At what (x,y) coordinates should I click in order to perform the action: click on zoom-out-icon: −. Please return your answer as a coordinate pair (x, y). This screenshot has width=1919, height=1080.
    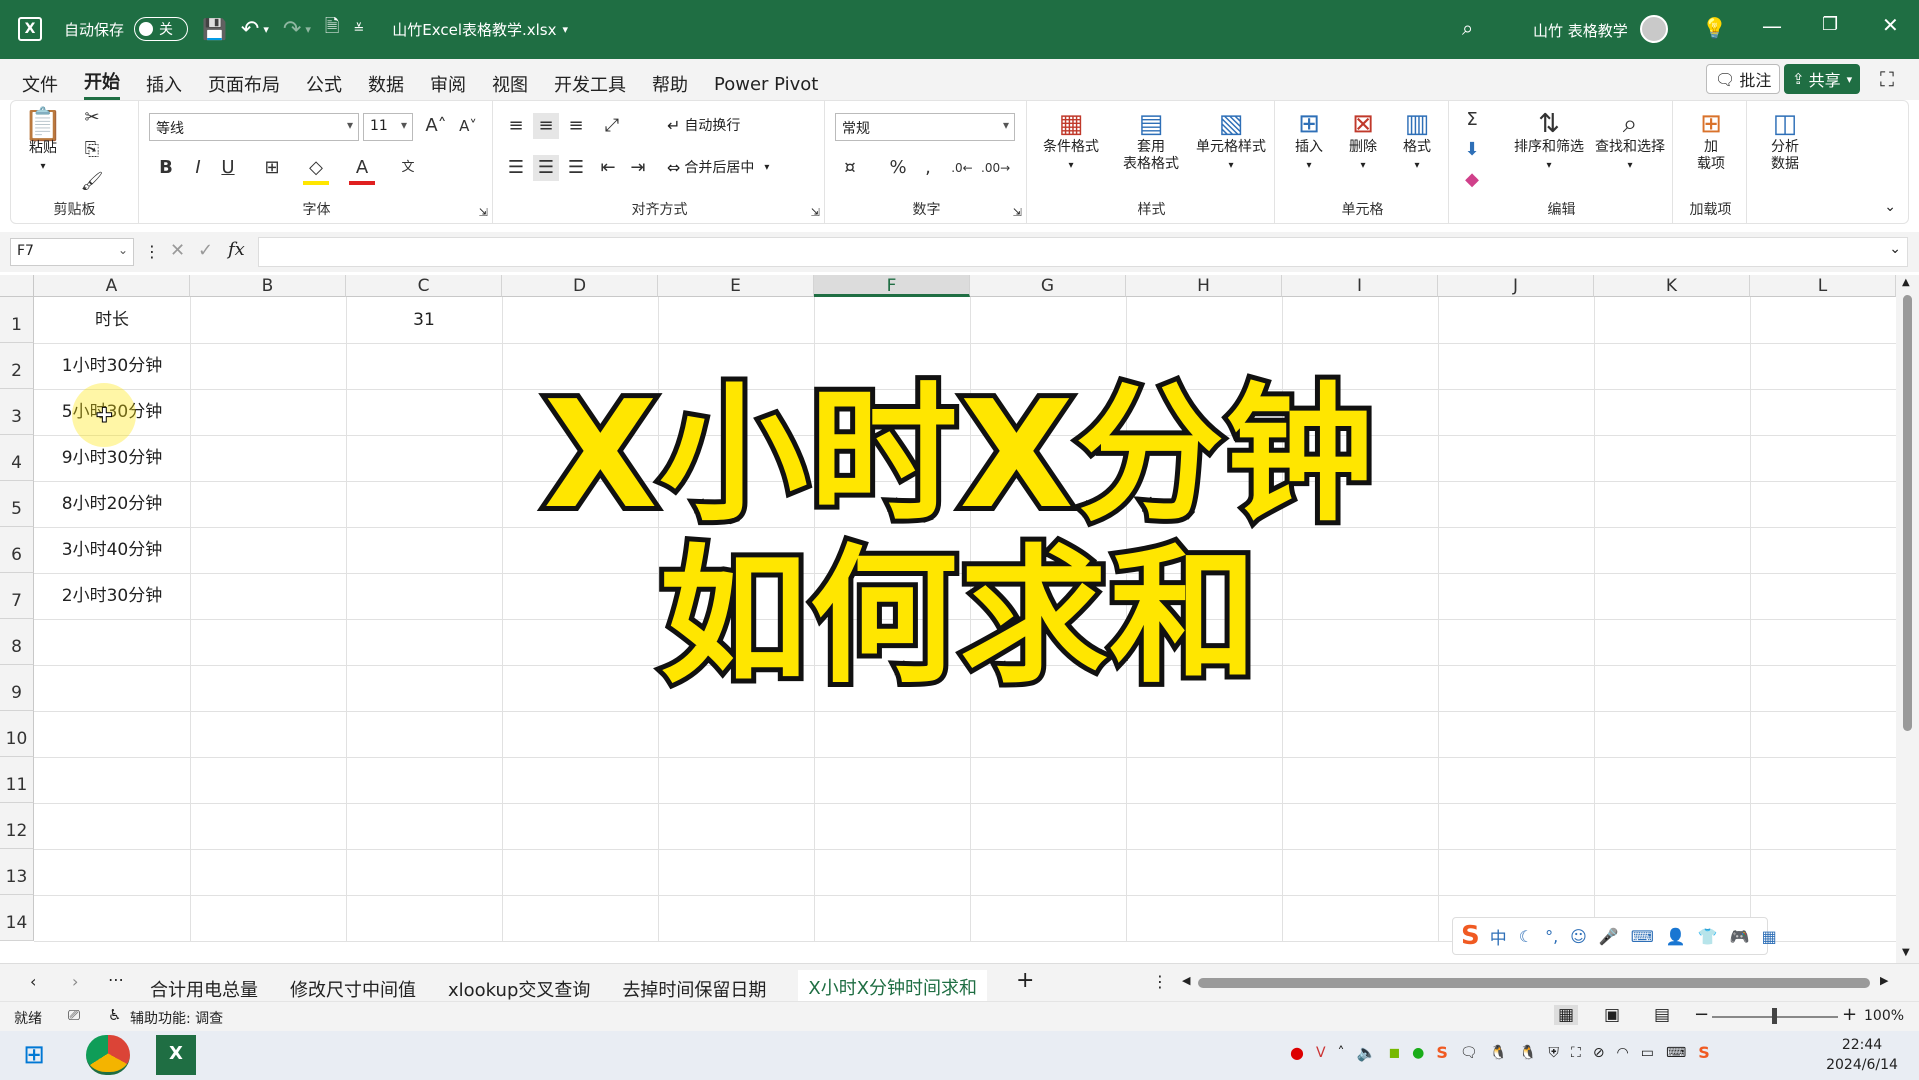
    Looking at the image, I should click on (1701, 1014).